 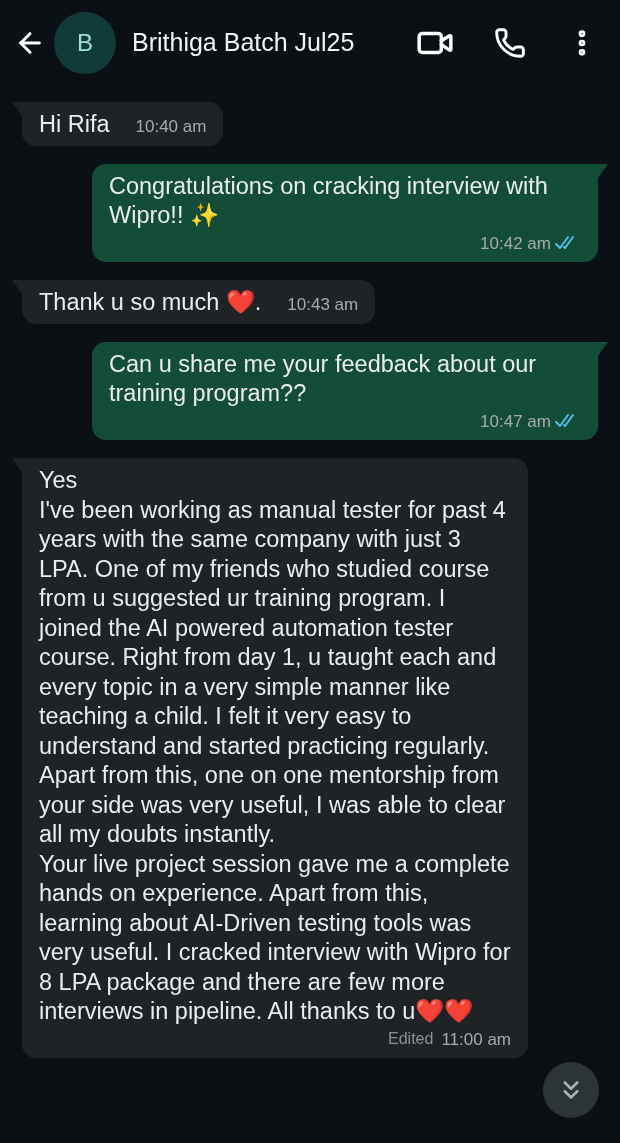 I want to click on message-time: 10:42 am, so click(x=515, y=243).